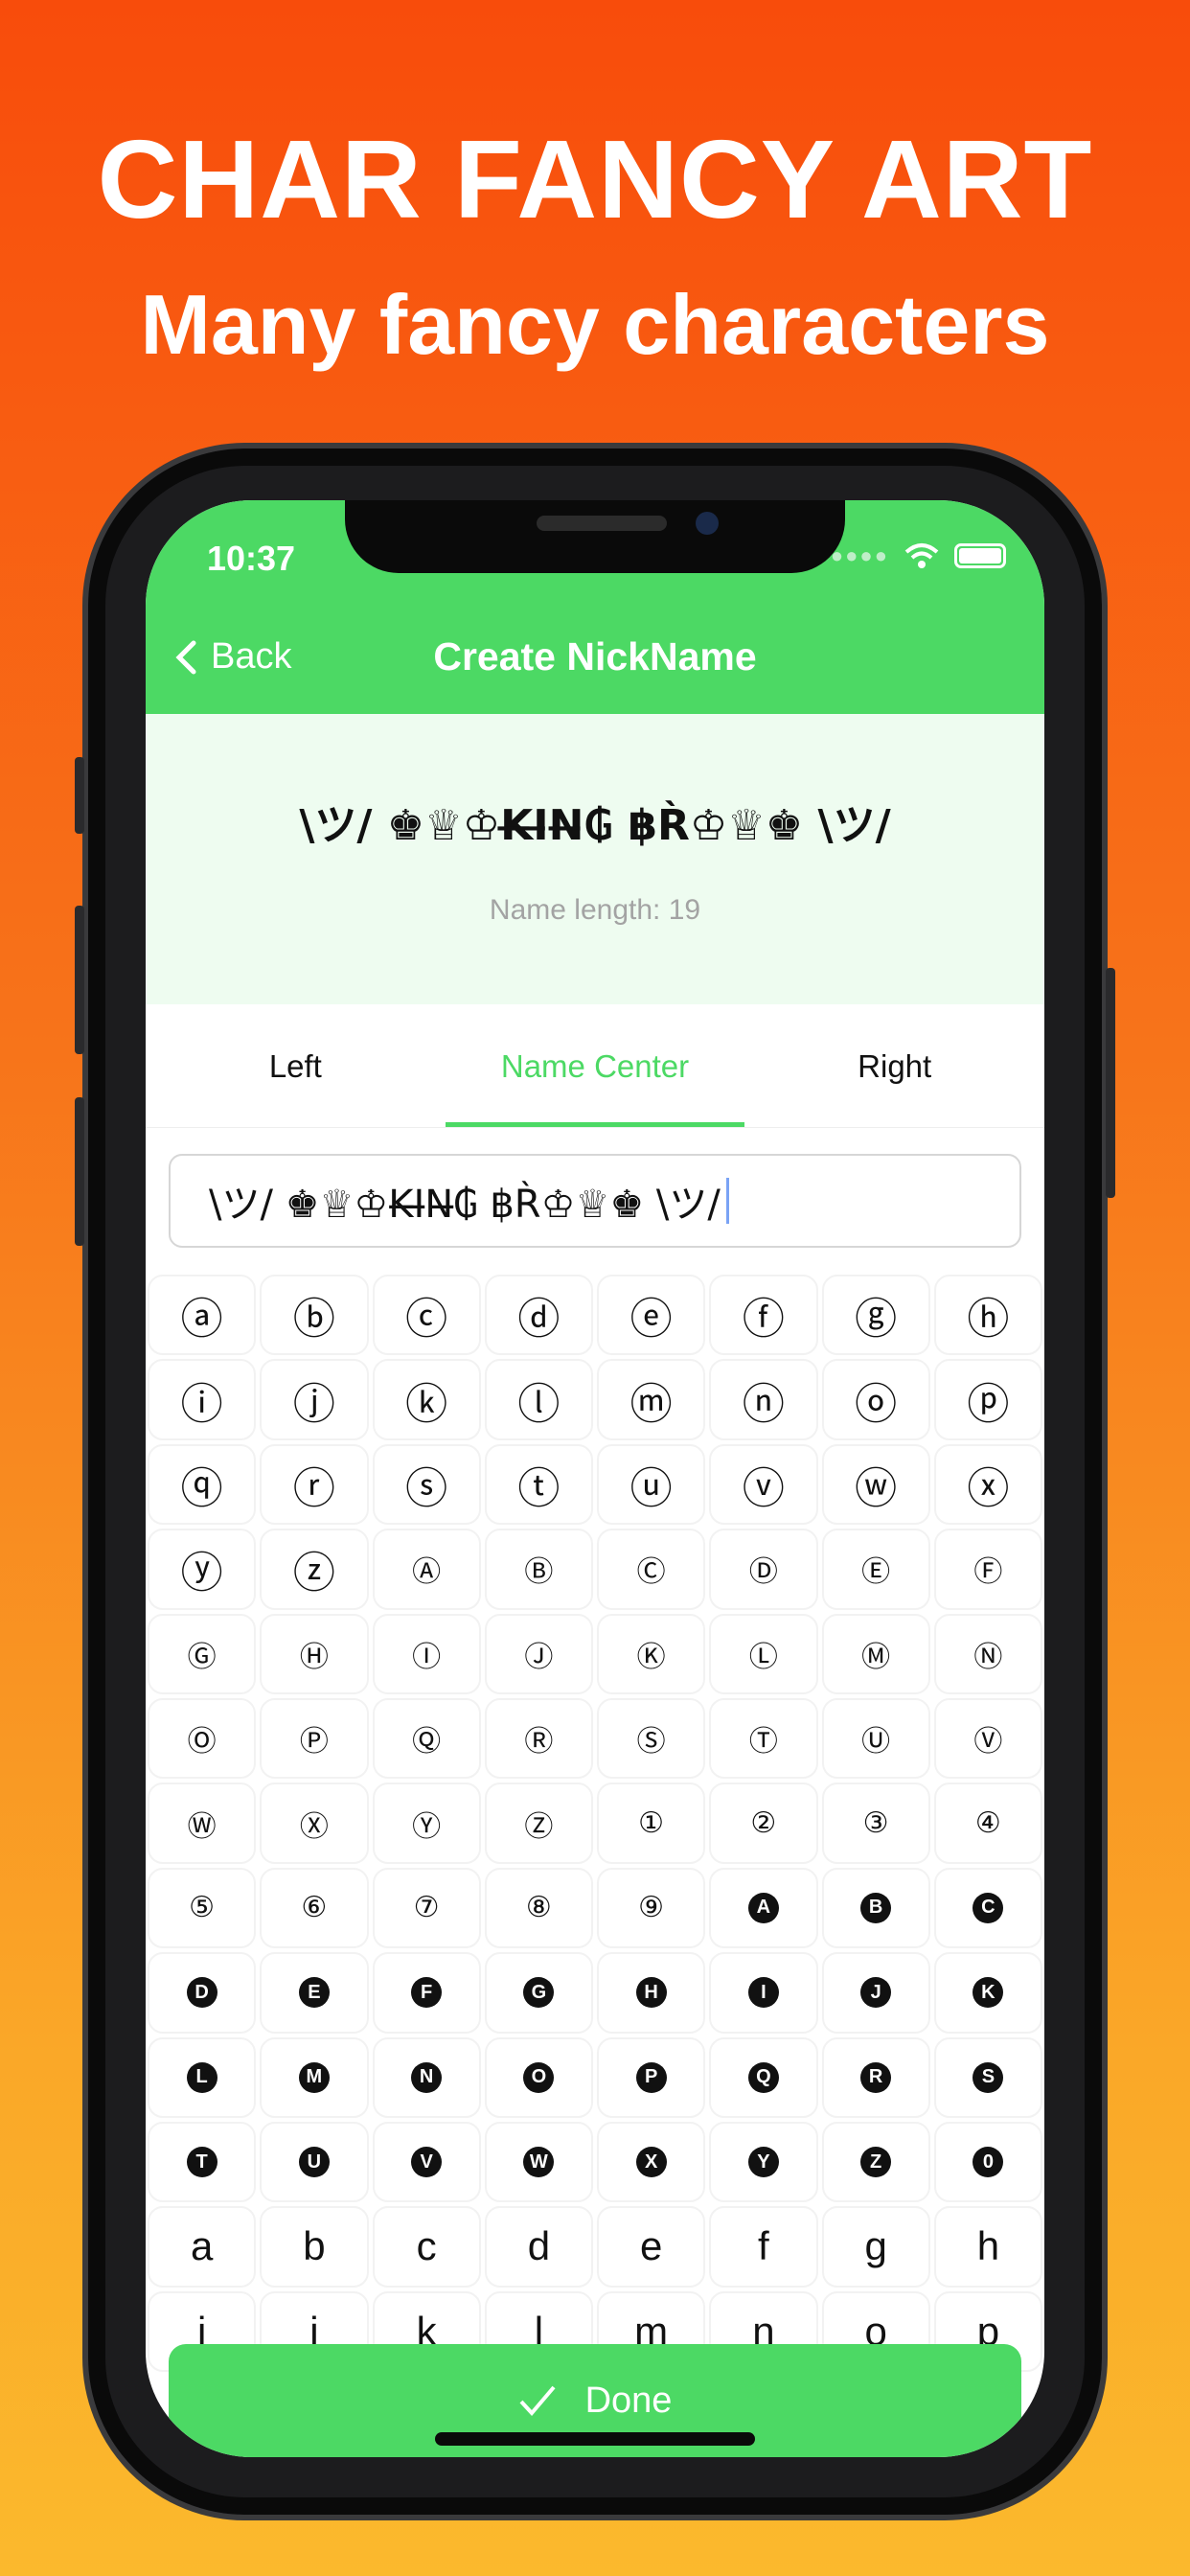 The width and height of the screenshot is (1190, 2576). What do you see at coordinates (987, 1823) in the screenshot?
I see `char-cell: ④` at bounding box center [987, 1823].